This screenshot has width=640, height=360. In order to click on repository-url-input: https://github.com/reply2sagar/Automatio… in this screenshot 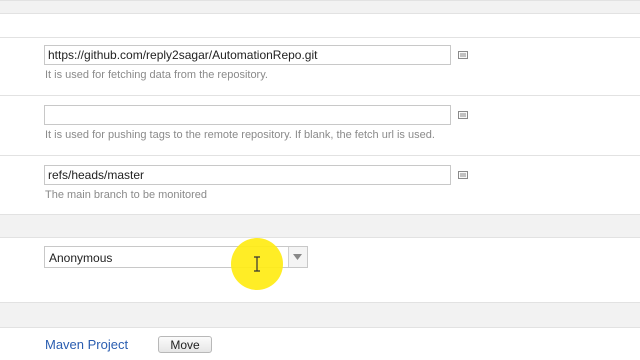, I will do `click(247, 55)`.